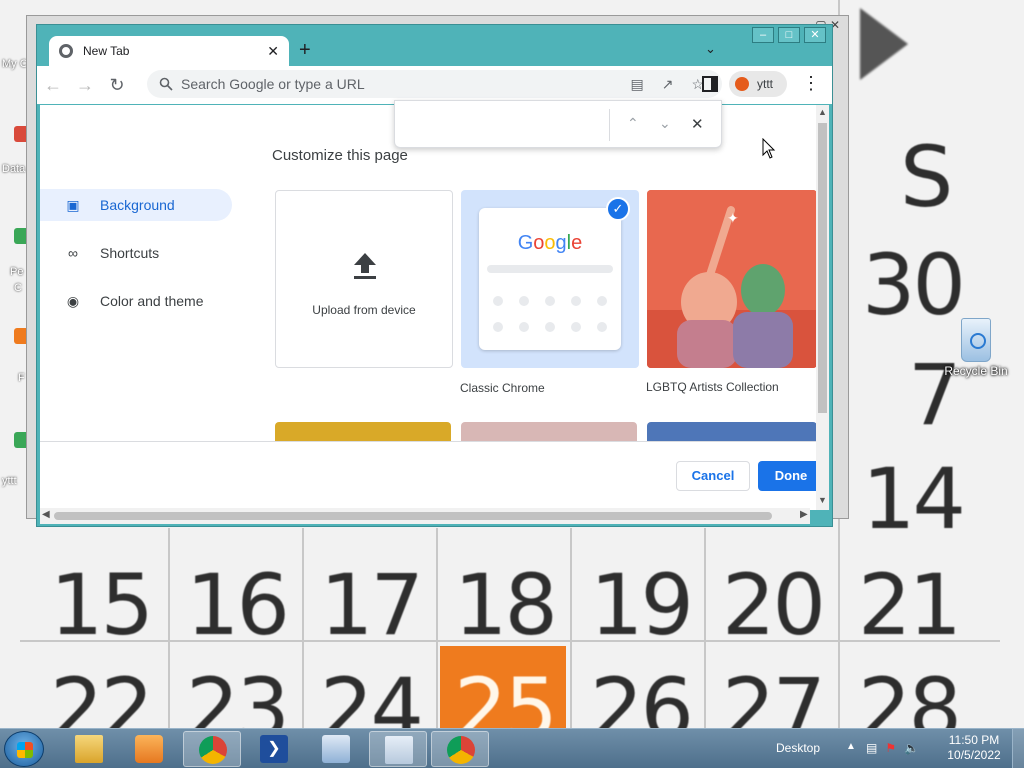 The height and width of the screenshot is (768, 1024). What do you see at coordinates (73, 300) in the screenshot?
I see `palette-icon: ◉` at bounding box center [73, 300].